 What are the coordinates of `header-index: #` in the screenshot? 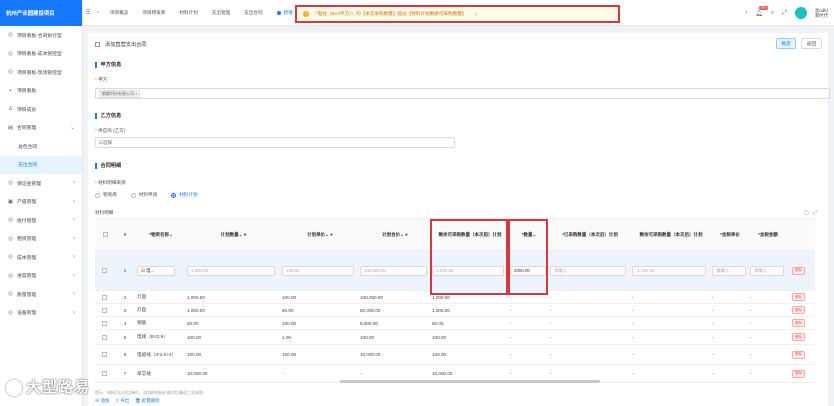 It's located at (125, 234).